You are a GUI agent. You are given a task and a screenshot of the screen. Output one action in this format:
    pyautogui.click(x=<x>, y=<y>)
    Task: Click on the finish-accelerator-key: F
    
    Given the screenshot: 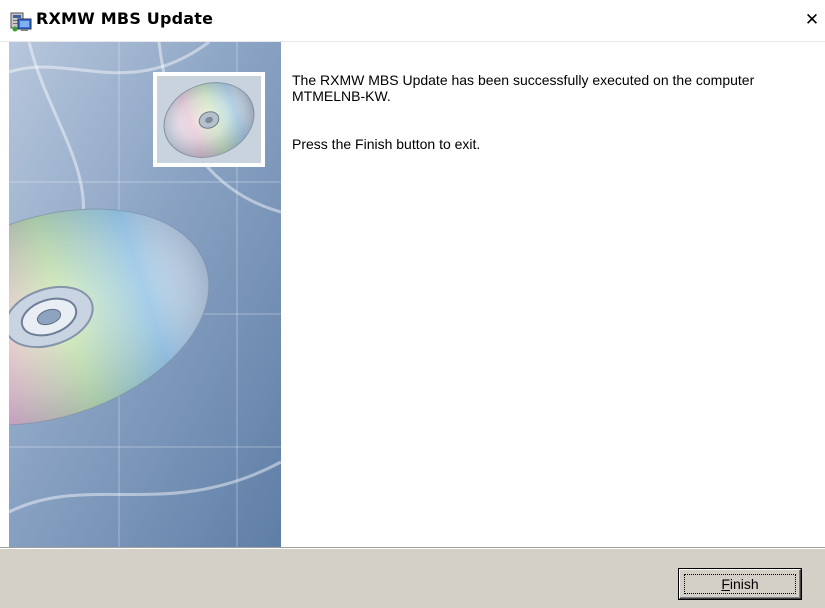 What is the action you would take?
    pyautogui.click(x=725, y=584)
    